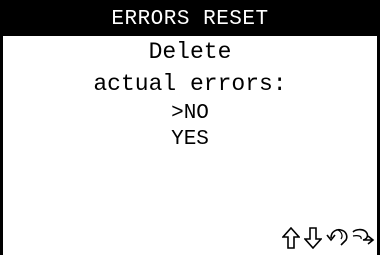 The height and width of the screenshot is (255, 380). What do you see at coordinates (363, 238) in the screenshot?
I see `enter-icon` at bounding box center [363, 238].